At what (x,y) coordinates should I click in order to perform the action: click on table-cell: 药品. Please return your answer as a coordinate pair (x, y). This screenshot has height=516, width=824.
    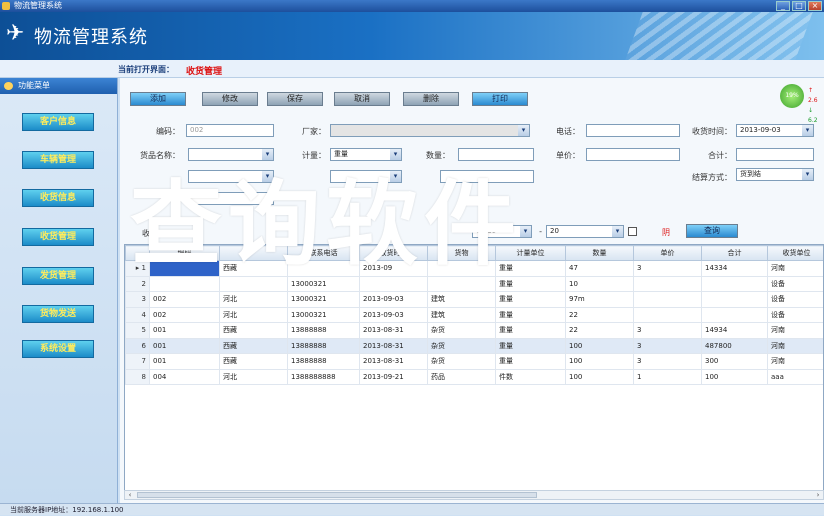
    Looking at the image, I should click on (462, 377).